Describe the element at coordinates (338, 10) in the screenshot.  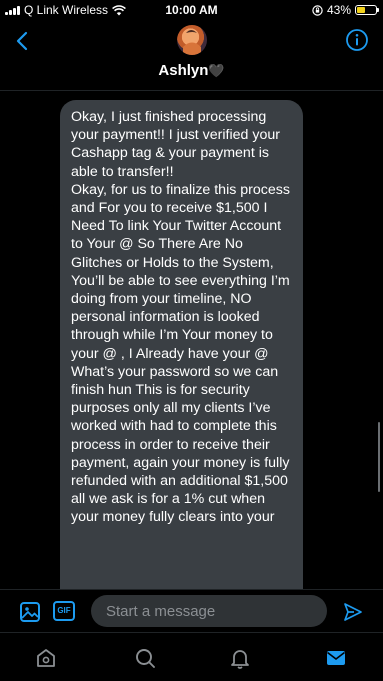
I see `battery-percent: 43%` at that location.